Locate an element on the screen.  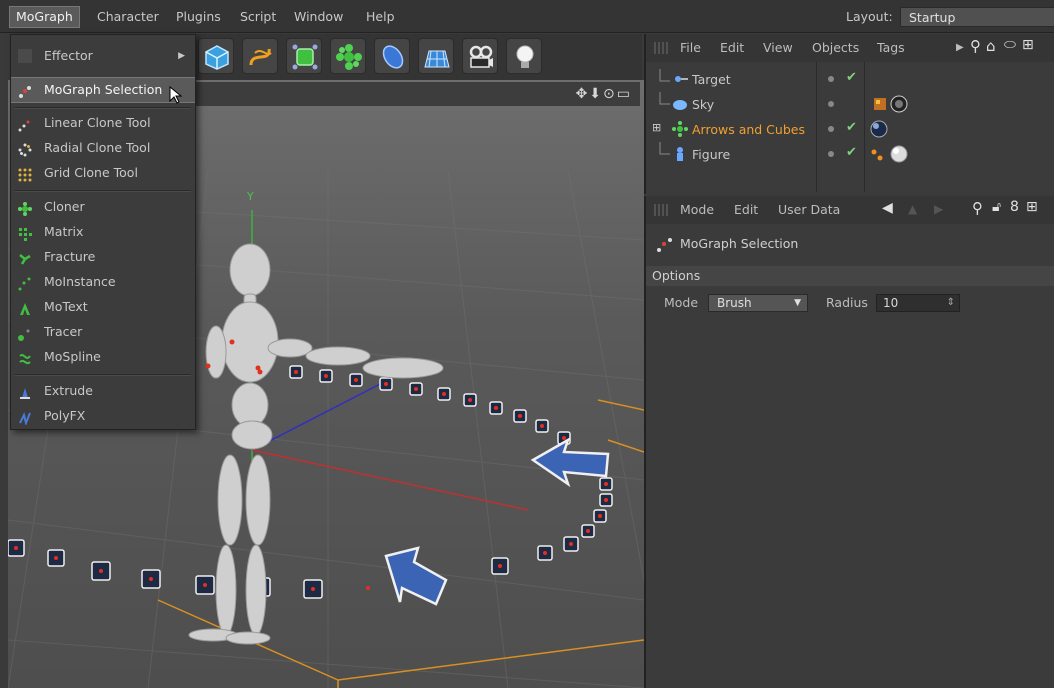
object-row-sky: Sky is located at coordinates (850, 104).